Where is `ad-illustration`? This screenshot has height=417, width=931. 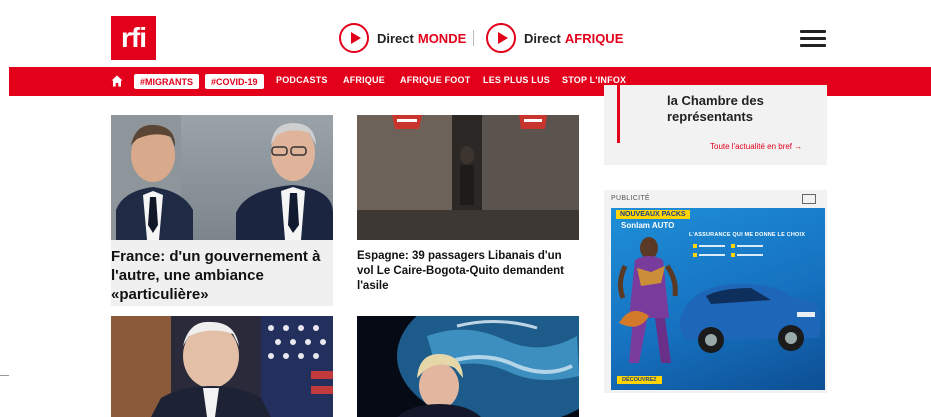
ad-illustration is located at coordinates (719, 300).